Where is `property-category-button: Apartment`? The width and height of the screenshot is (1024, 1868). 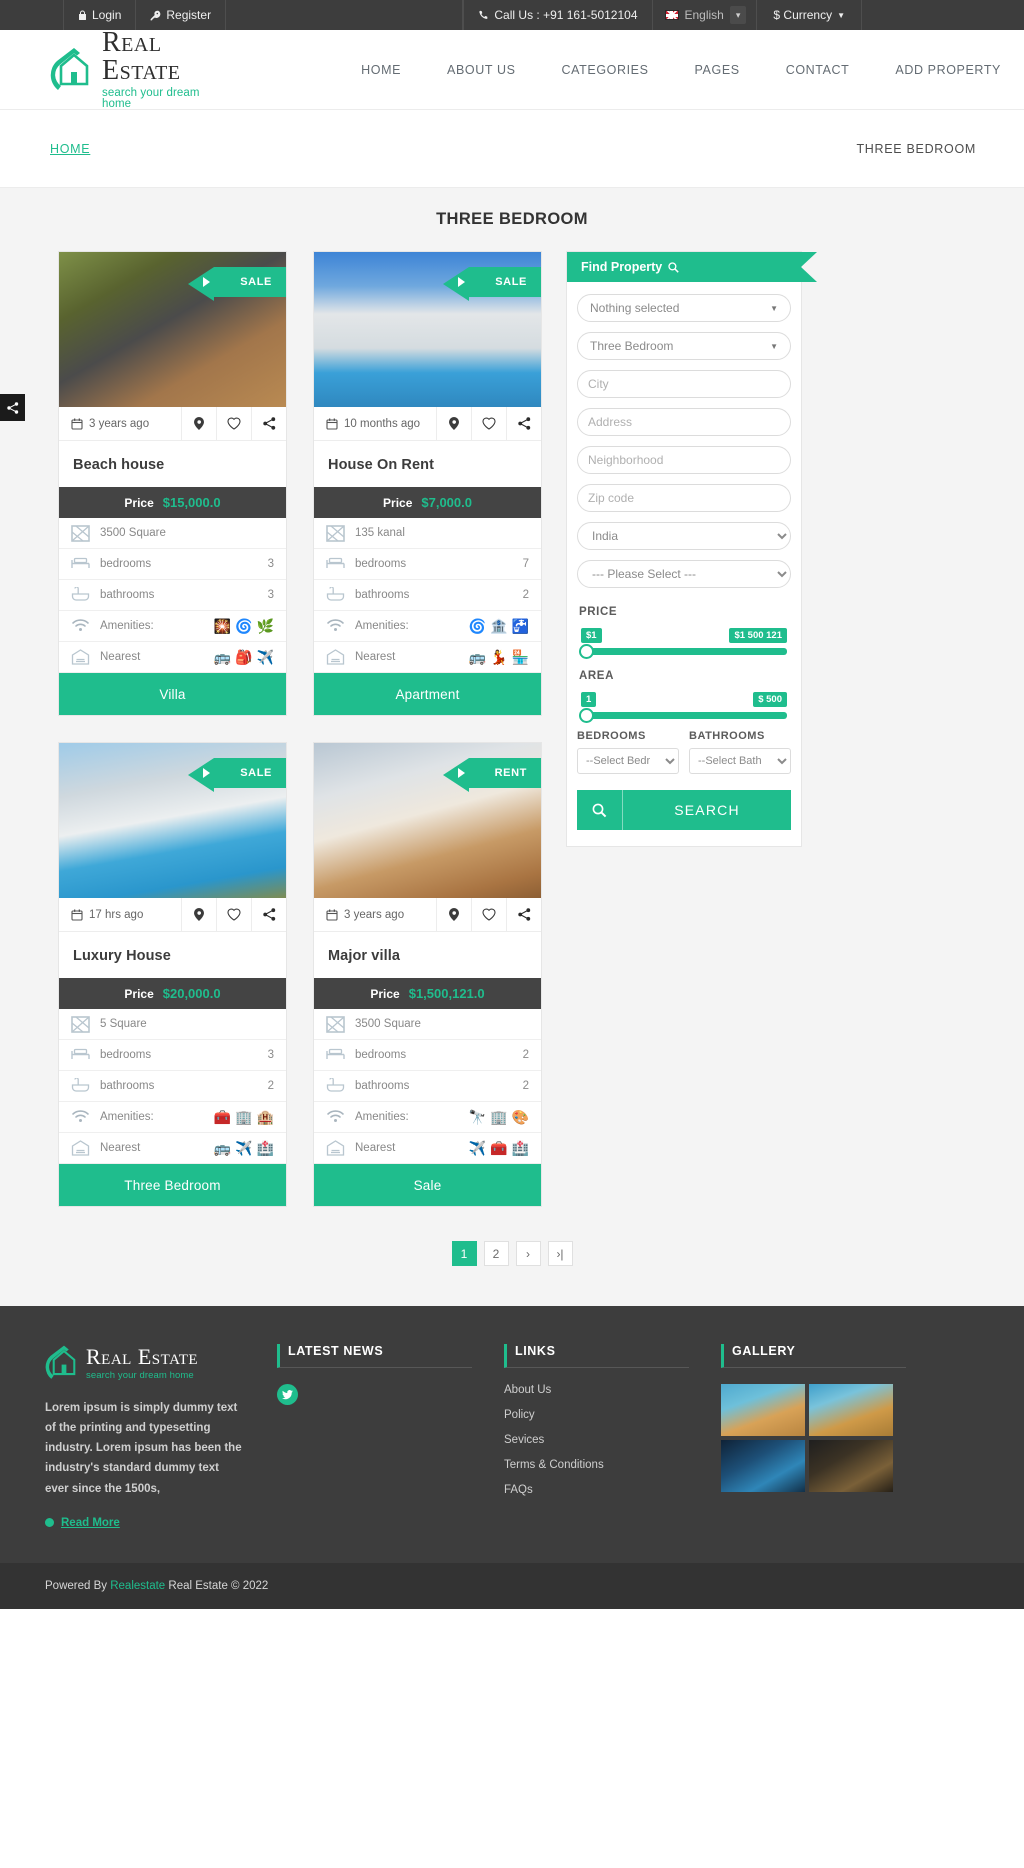 property-category-button: Apartment is located at coordinates (427, 694).